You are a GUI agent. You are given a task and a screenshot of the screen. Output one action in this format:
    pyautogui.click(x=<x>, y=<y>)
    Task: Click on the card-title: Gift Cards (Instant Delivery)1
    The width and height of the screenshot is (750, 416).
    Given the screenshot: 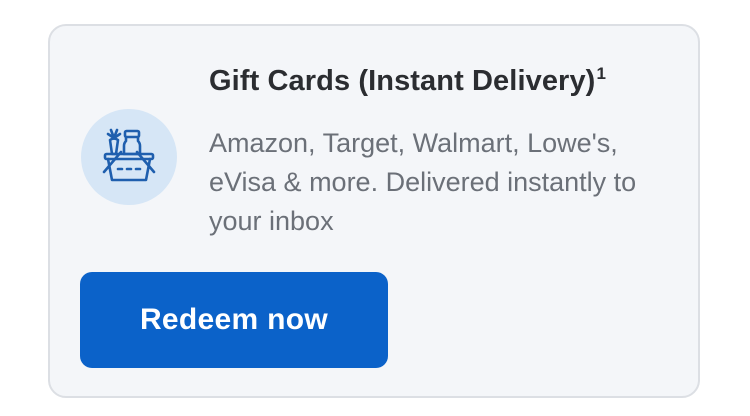 What is the action you would take?
    pyautogui.click(x=407, y=81)
    